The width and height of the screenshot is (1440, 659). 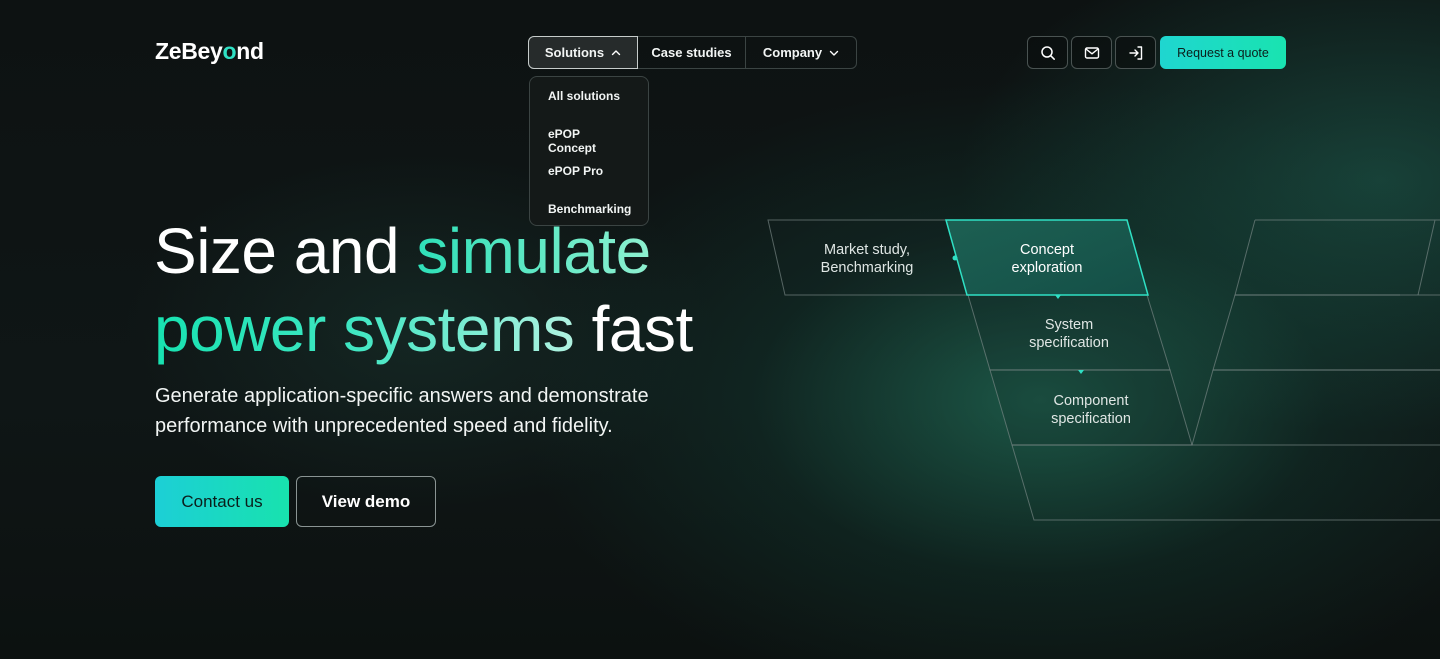 What do you see at coordinates (250, 51) in the screenshot?
I see `logo-text-post: nd` at bounding box center [250, 51].